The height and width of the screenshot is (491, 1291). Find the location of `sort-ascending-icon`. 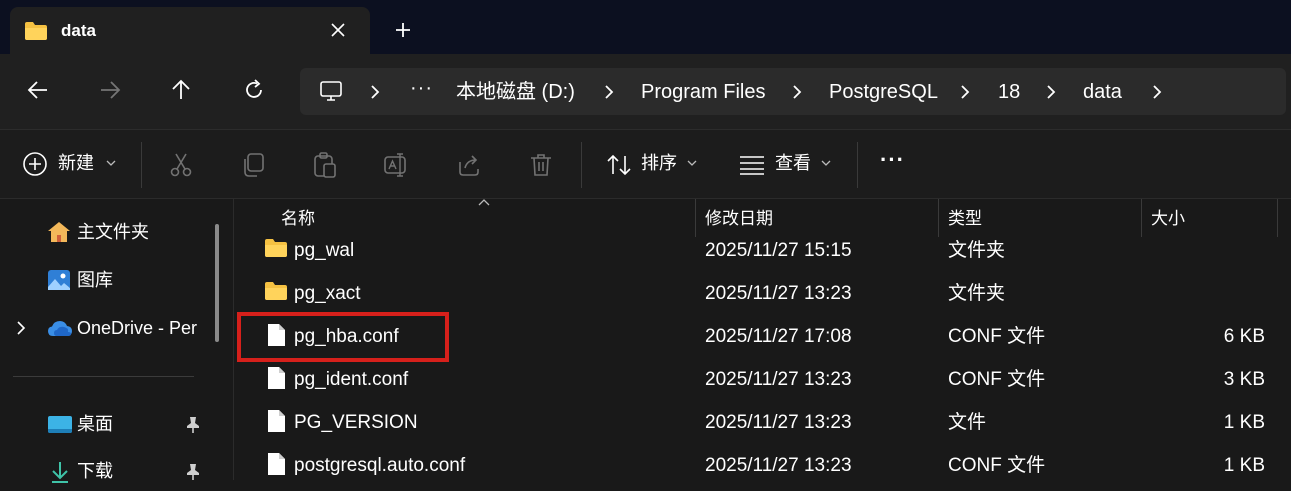

sort-ascending-icon is located at coordinates (484, 202).